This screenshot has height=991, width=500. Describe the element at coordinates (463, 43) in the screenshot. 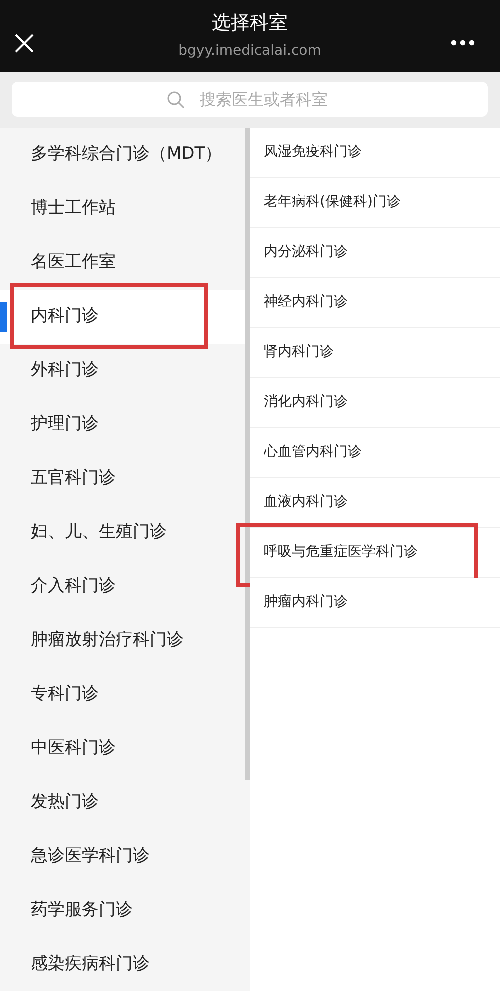

I see `more-icon` at that location.